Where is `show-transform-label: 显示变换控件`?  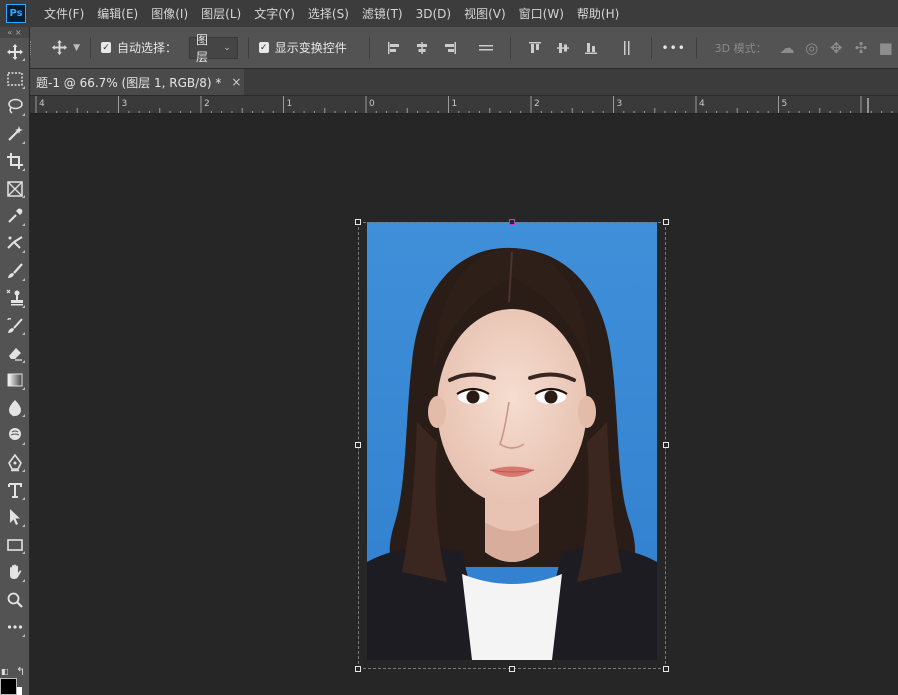
show-transform-label: 显示变换控件 is located at coordinates (310, 48).